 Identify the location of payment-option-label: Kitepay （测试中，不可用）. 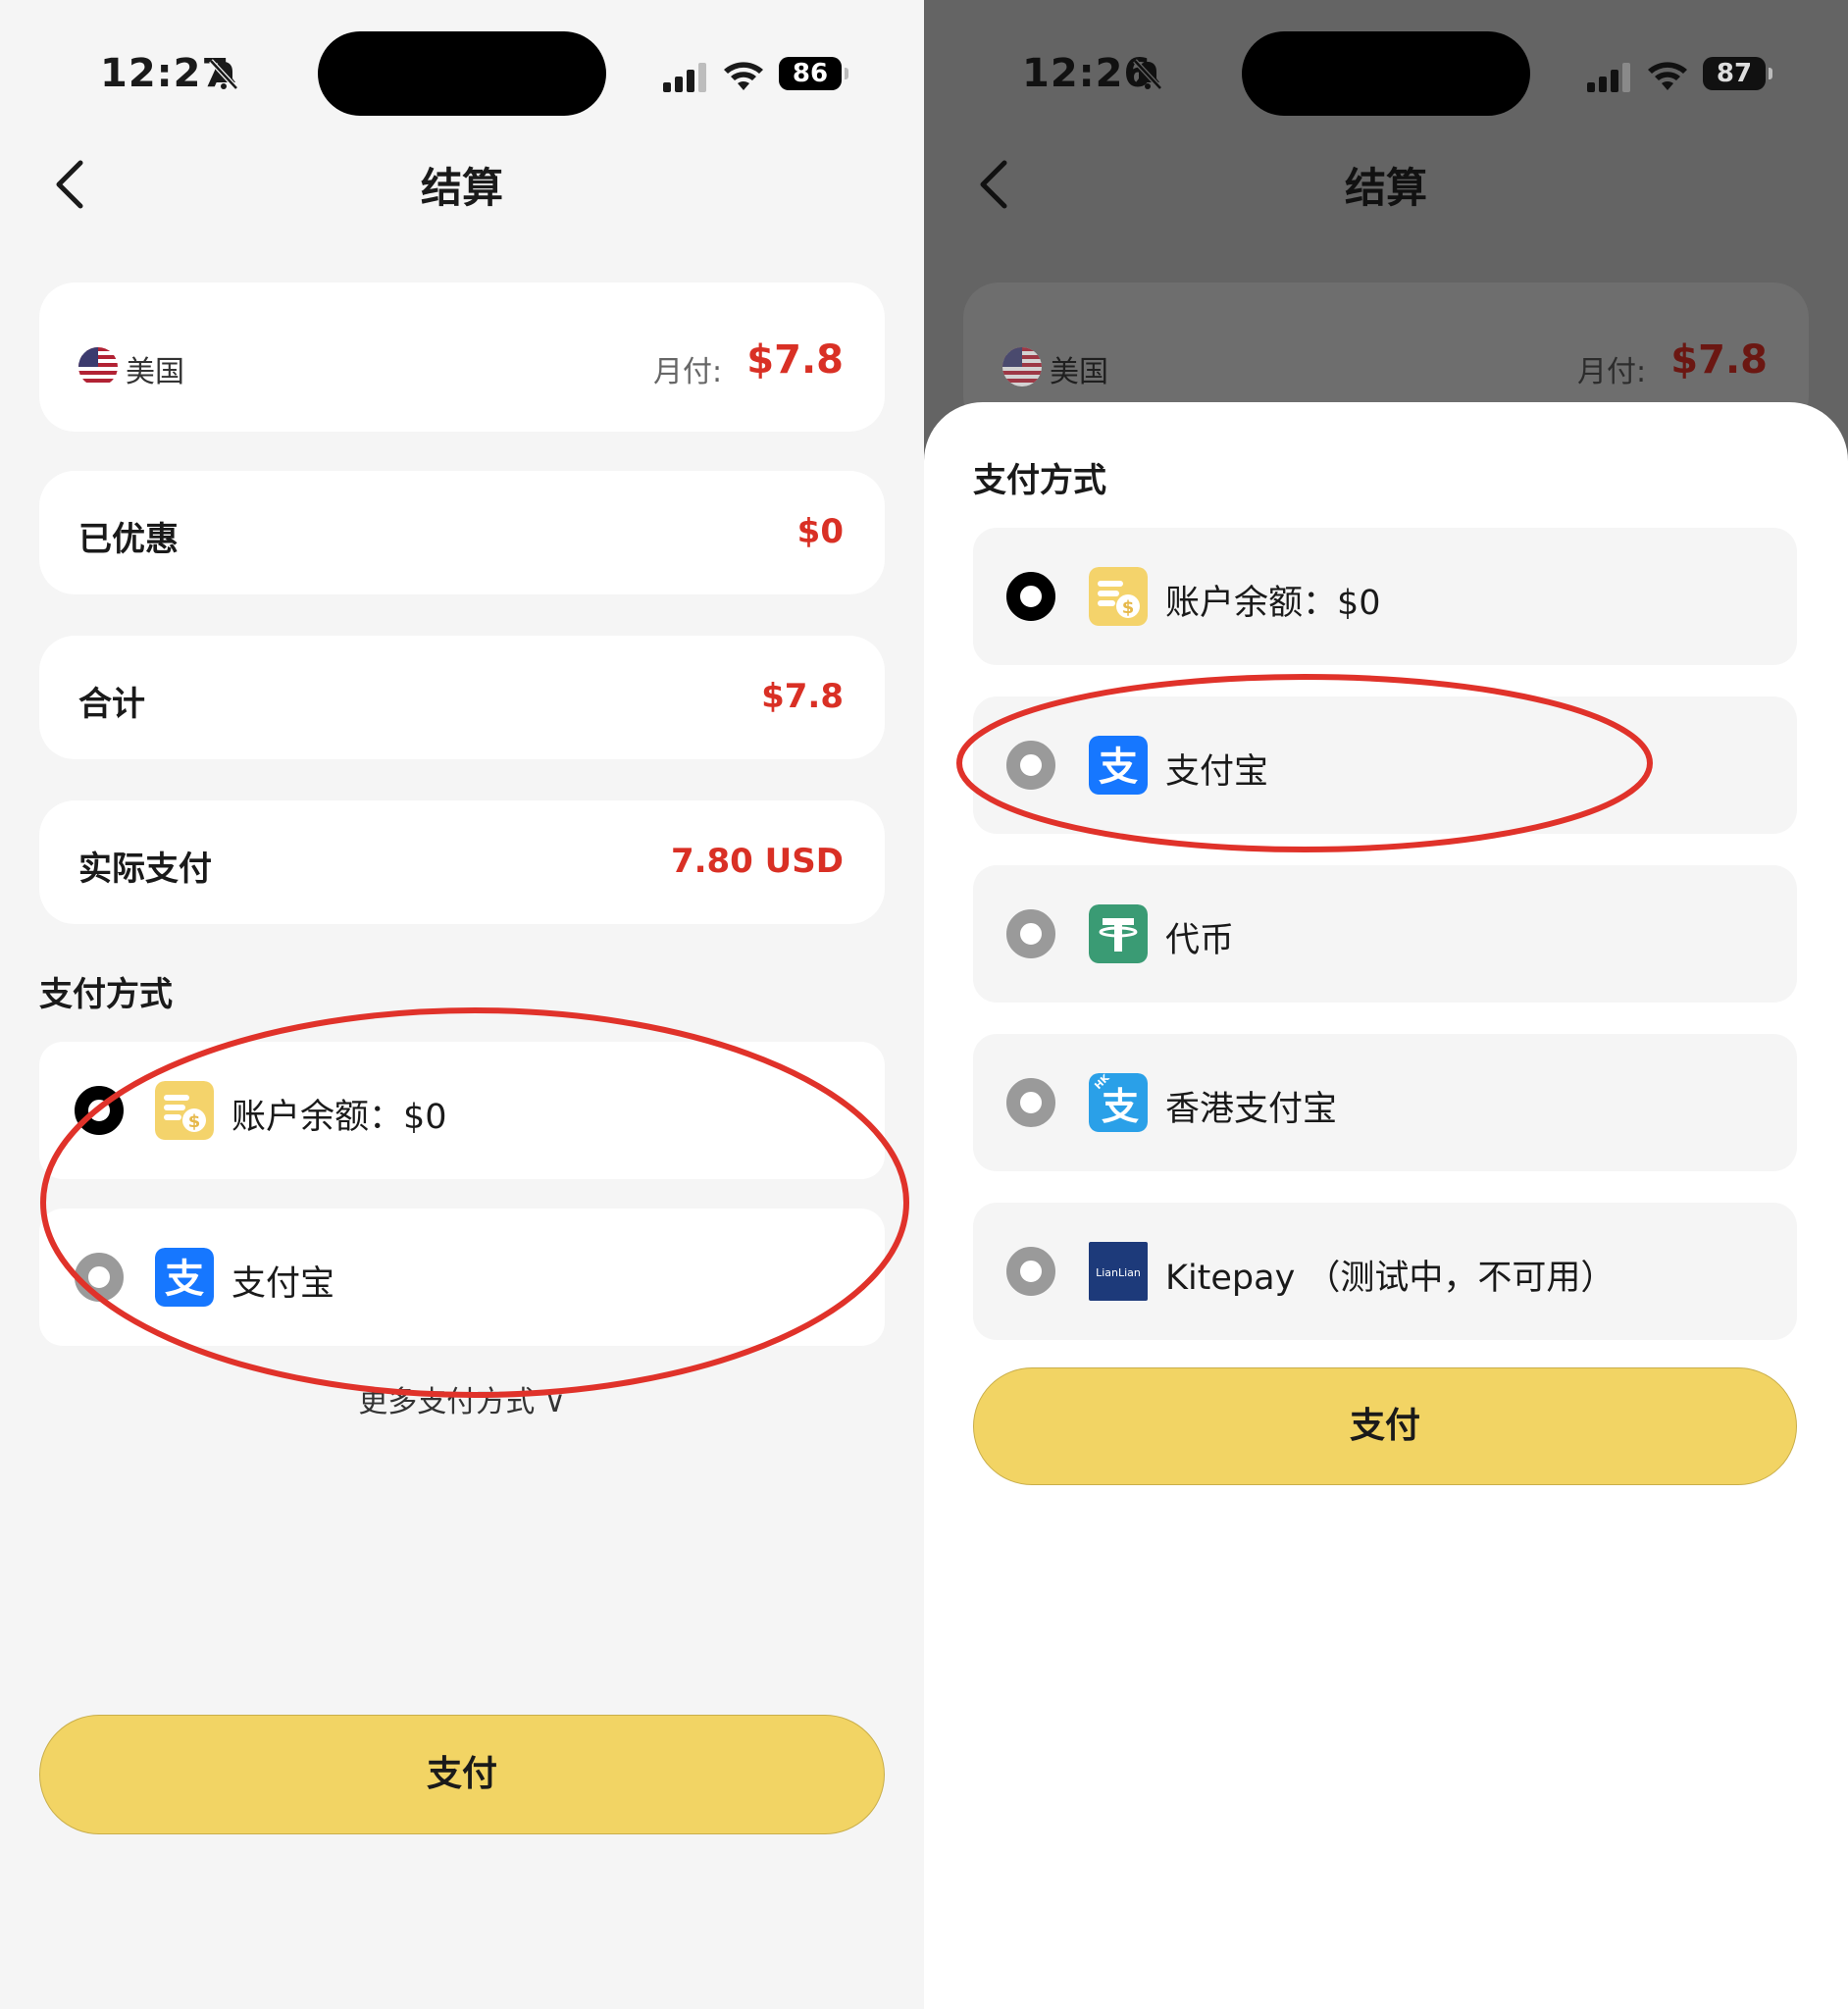
(1390, 1278).